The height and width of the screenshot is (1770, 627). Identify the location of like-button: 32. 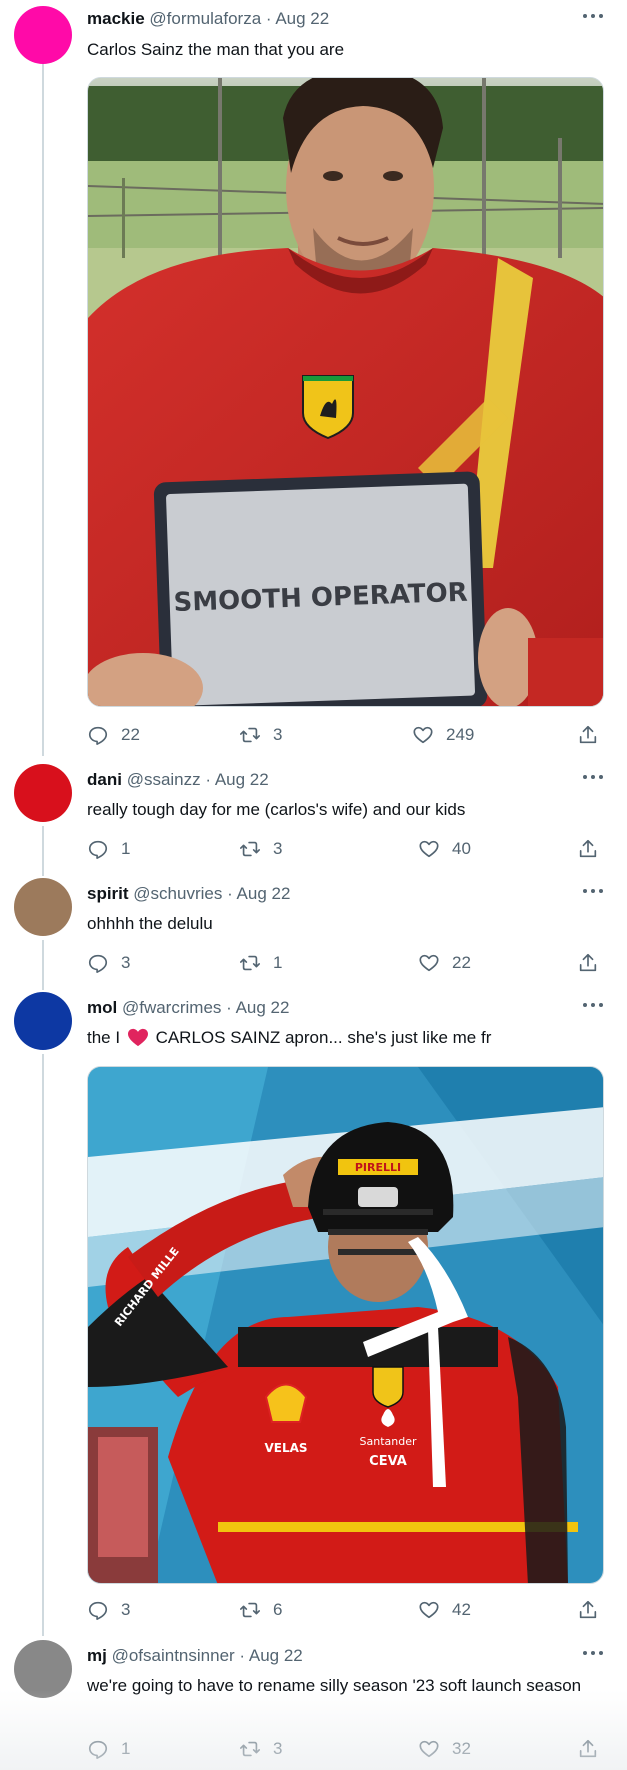
(444, 1749).